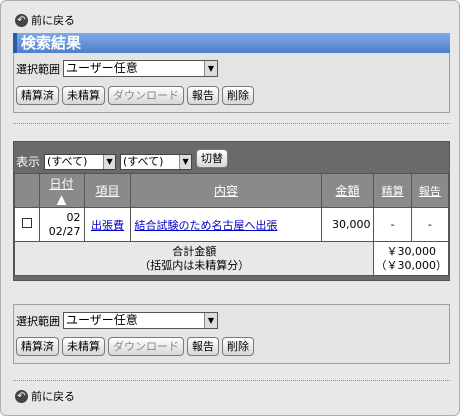  What do you see at coordinates (347, 190) in the screenshot?
I see `amount-header: 金額` at bounding box center [347, 190].